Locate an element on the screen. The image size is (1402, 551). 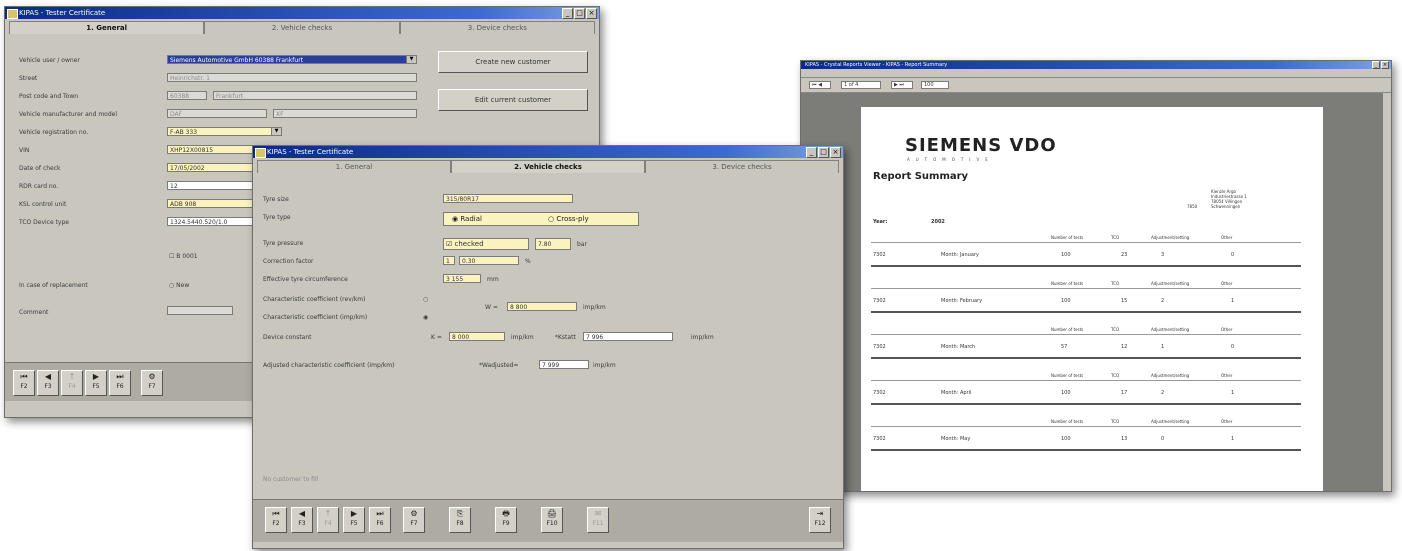
window-vehicle-titlebar: KIPAS - Tester Certificate _ □ × is located at coordinates (548, 152).